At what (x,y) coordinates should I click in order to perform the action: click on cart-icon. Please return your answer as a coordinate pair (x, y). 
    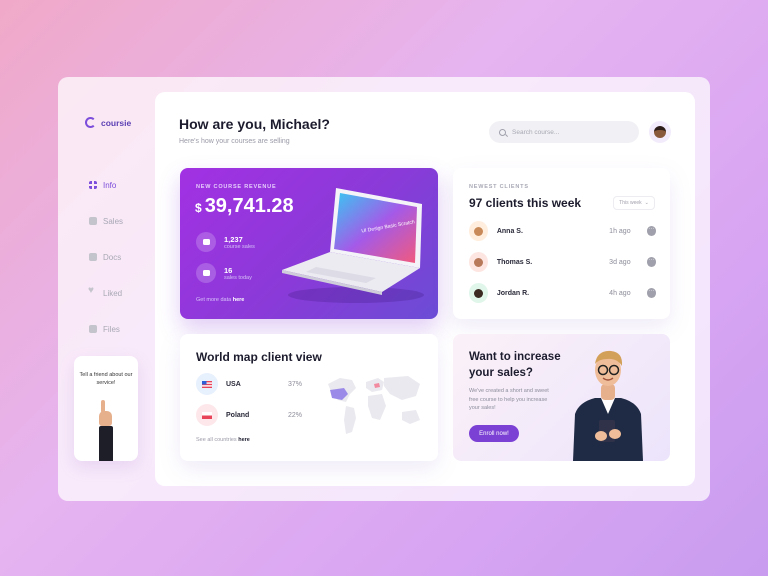
    Looking at the image, I should click on (206, 273).